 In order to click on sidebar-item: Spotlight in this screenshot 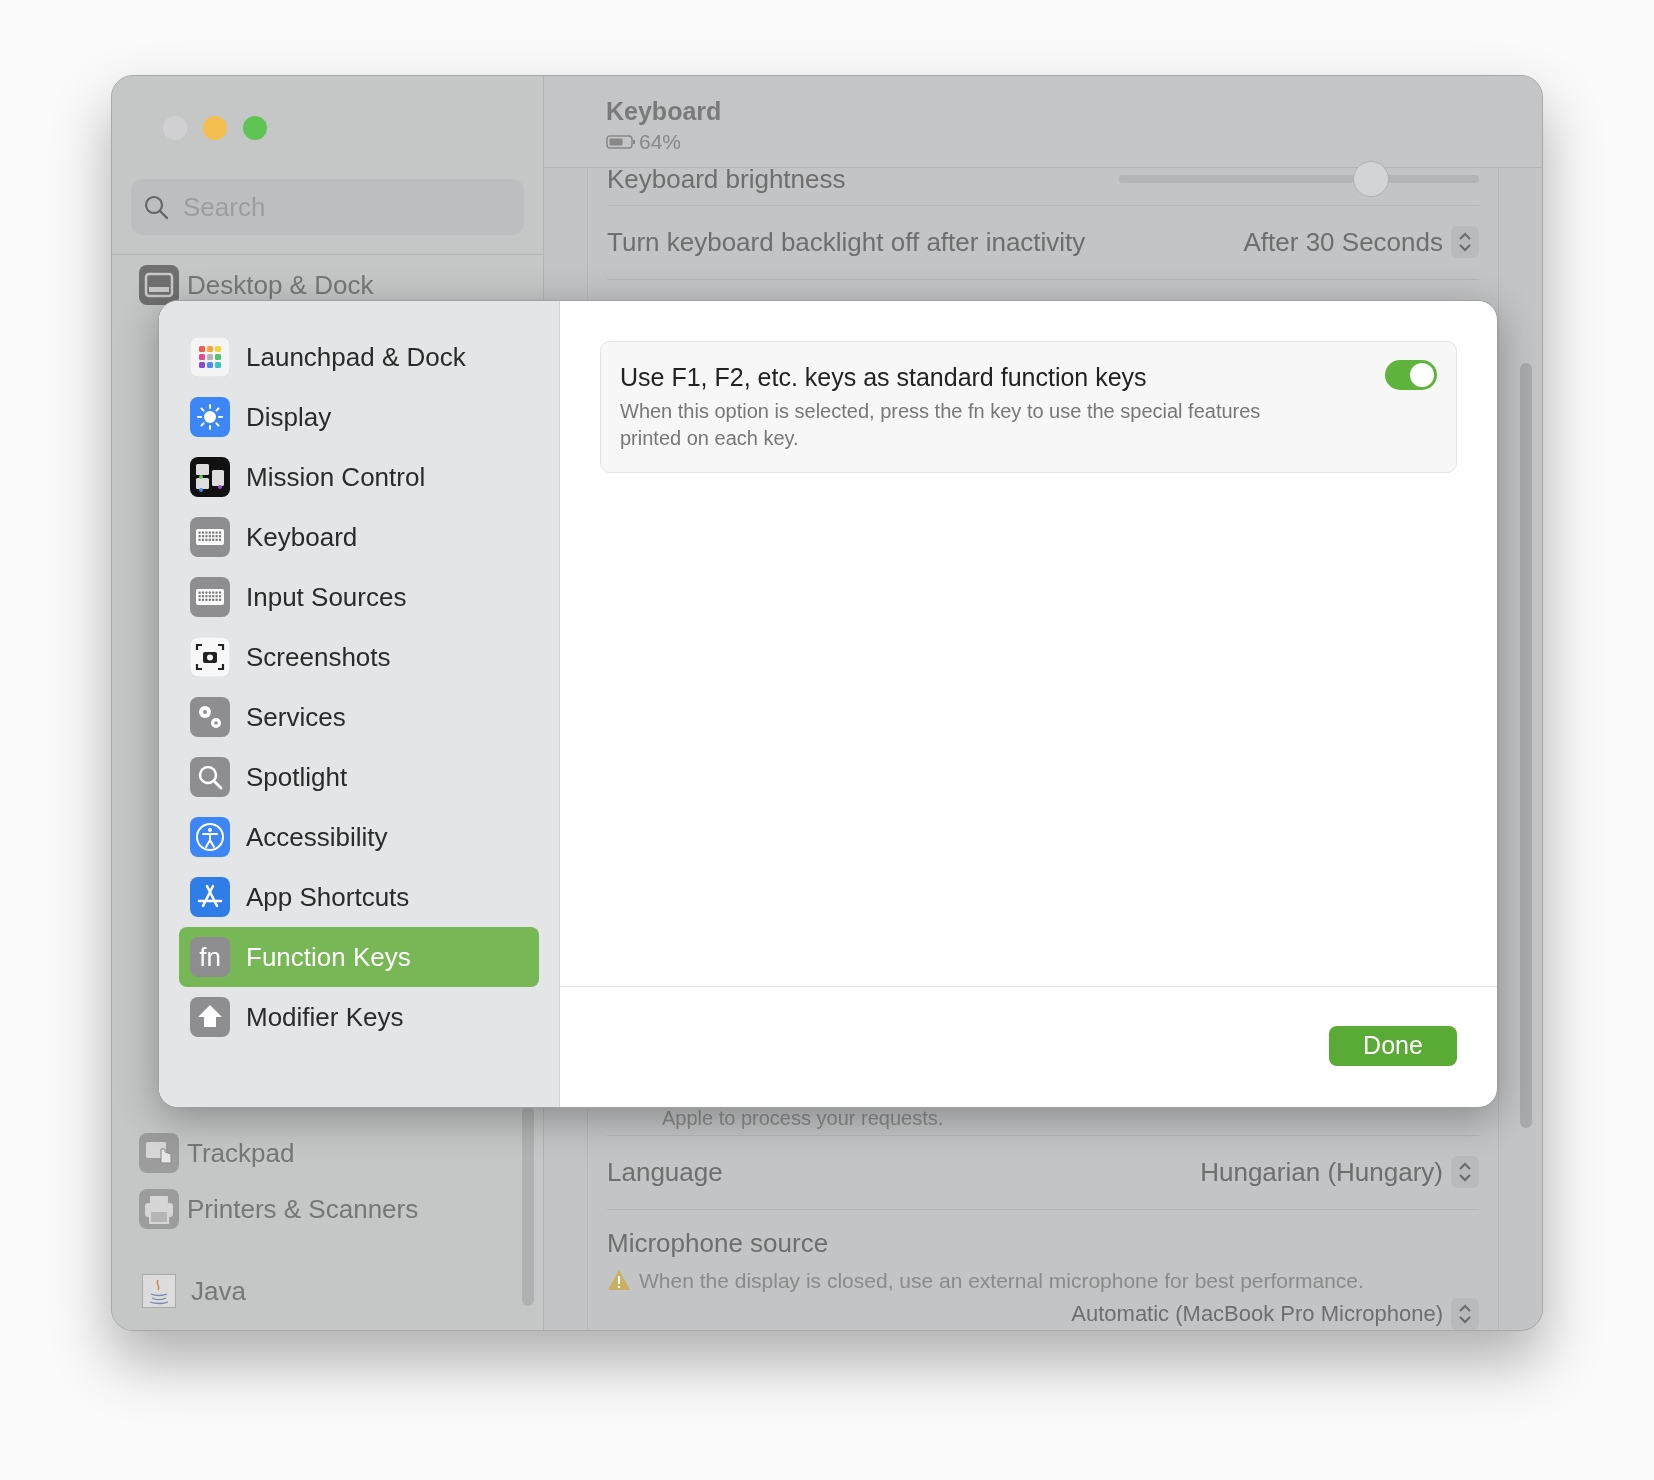, I will do `click(359, 777)`.